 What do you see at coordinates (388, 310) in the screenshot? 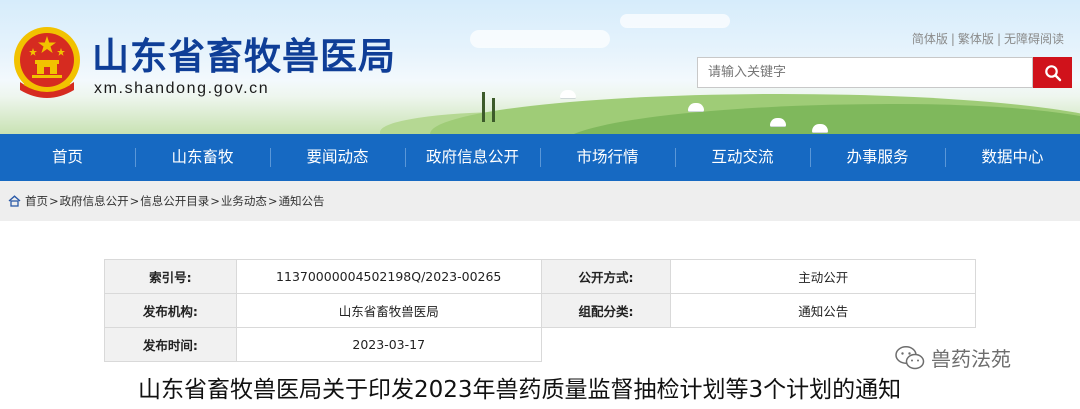
I see `issuing-agency-value: 山东省畜牧兽医局` at bounding box center [388, 310].